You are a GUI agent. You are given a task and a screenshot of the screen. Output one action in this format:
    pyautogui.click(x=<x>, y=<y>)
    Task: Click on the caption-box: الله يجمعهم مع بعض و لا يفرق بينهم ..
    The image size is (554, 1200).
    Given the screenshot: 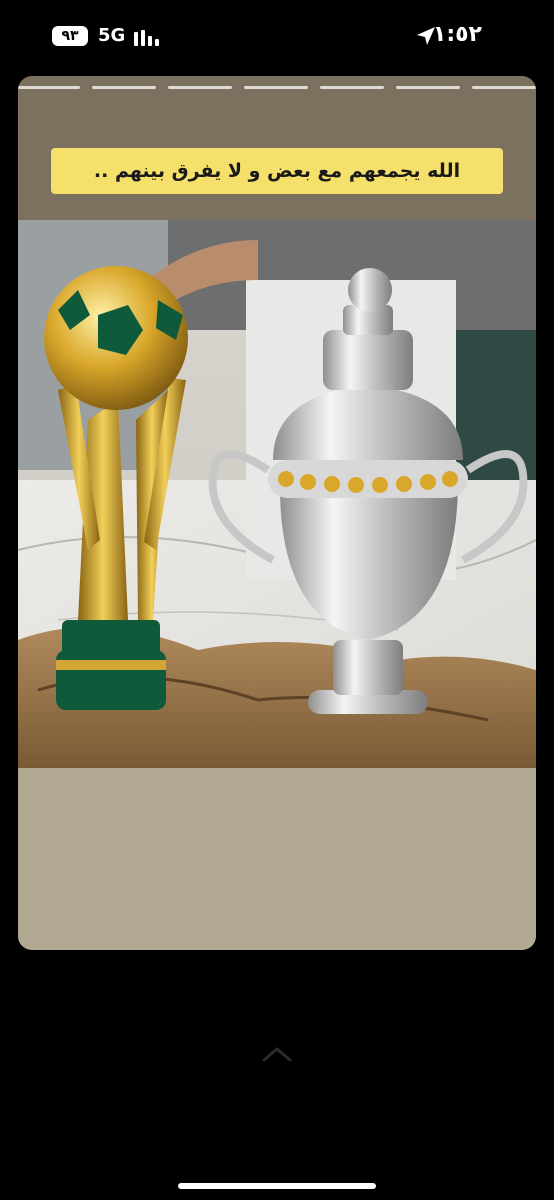 What is the action you would take?
    pyautogui.click(x=277, y=171)
    